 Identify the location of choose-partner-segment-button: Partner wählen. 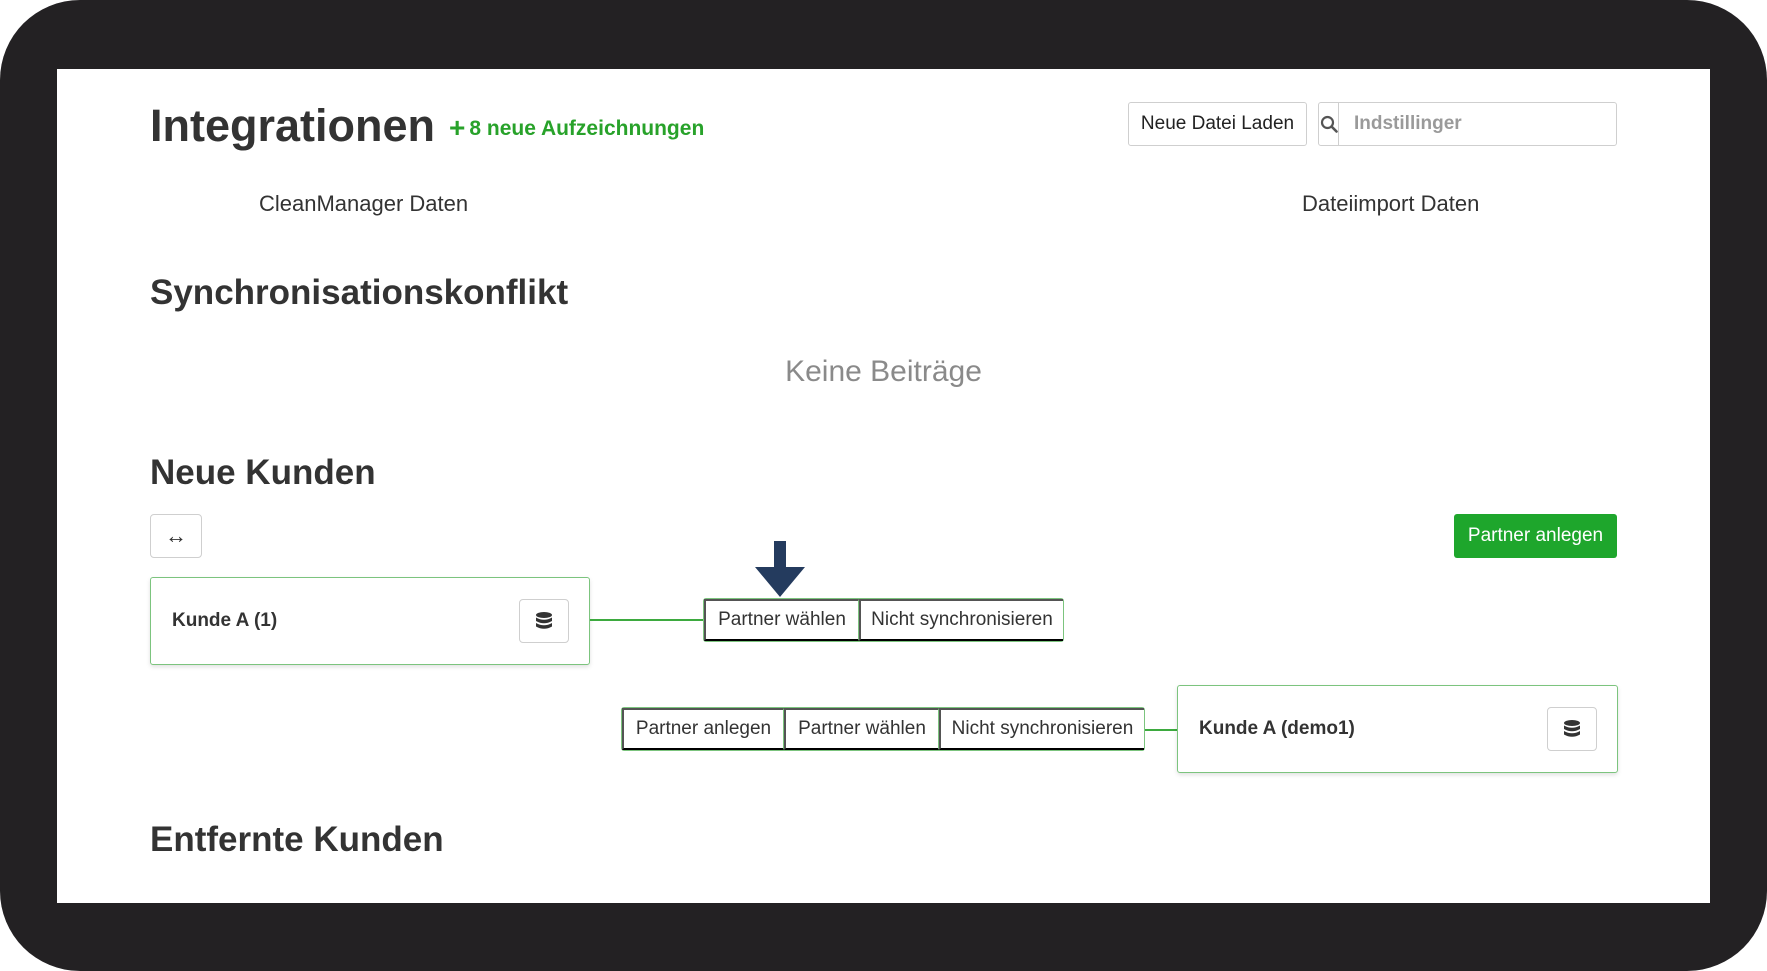
(861, 729).